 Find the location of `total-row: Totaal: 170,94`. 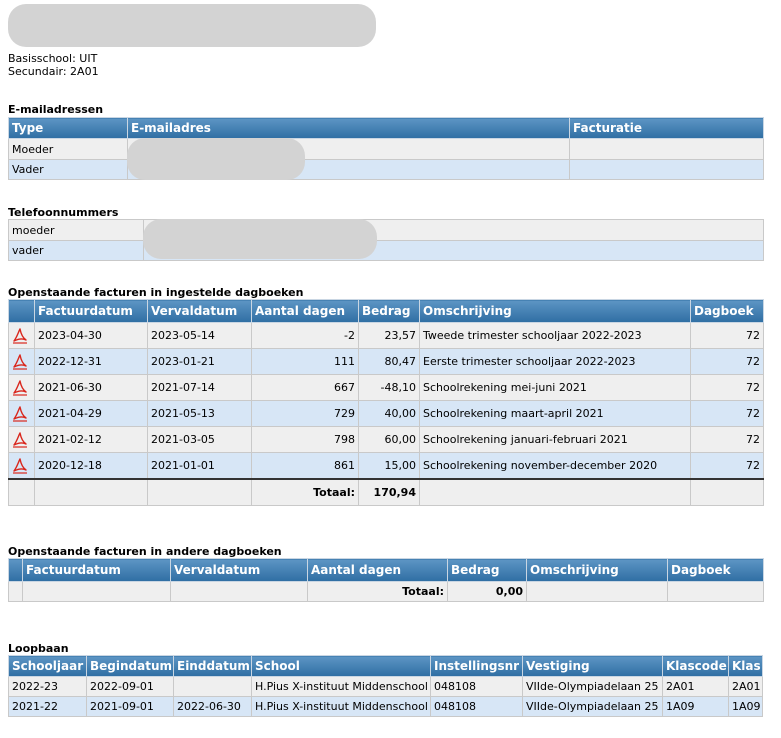

total-row: Totaal: 170,94 is located at coordinates (386, 492).